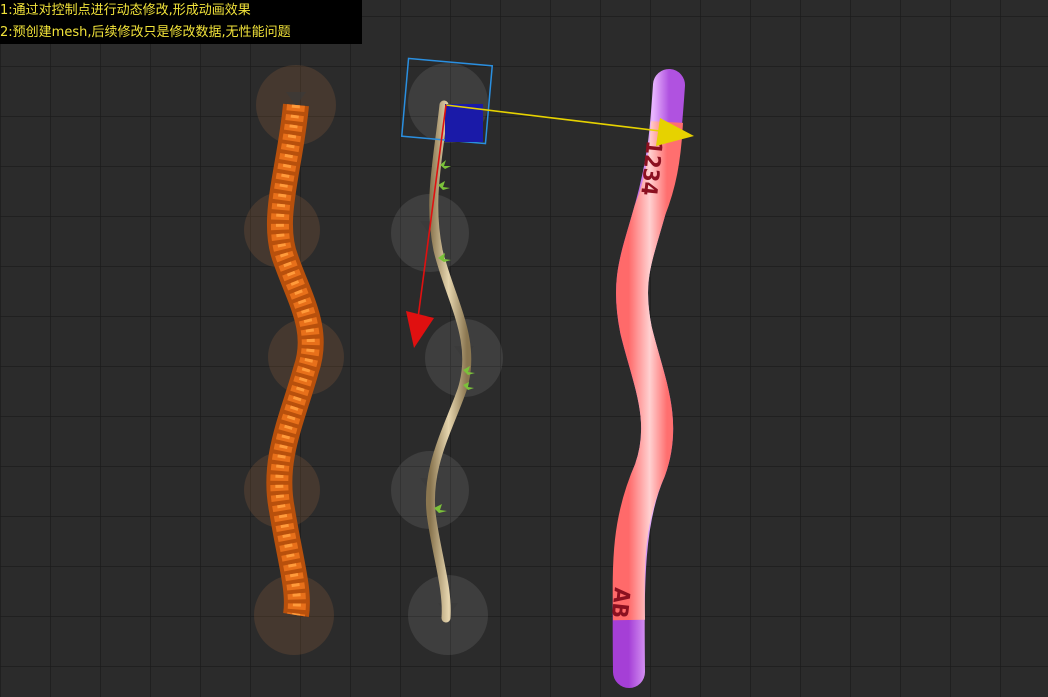 The width and height of the screenshot is (1048, 697). I want to click on info-line-2: 2:预创建mesh,后续修改只是修改数据,无性能问题, so click(145, 32).